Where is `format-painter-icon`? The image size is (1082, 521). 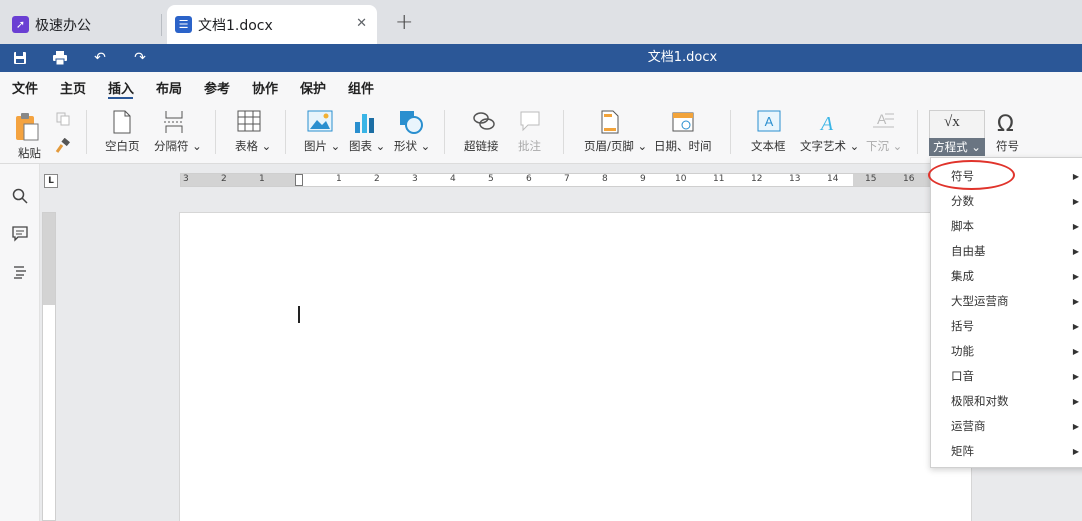 format-painter-icon is located at coordinates (63, 147).